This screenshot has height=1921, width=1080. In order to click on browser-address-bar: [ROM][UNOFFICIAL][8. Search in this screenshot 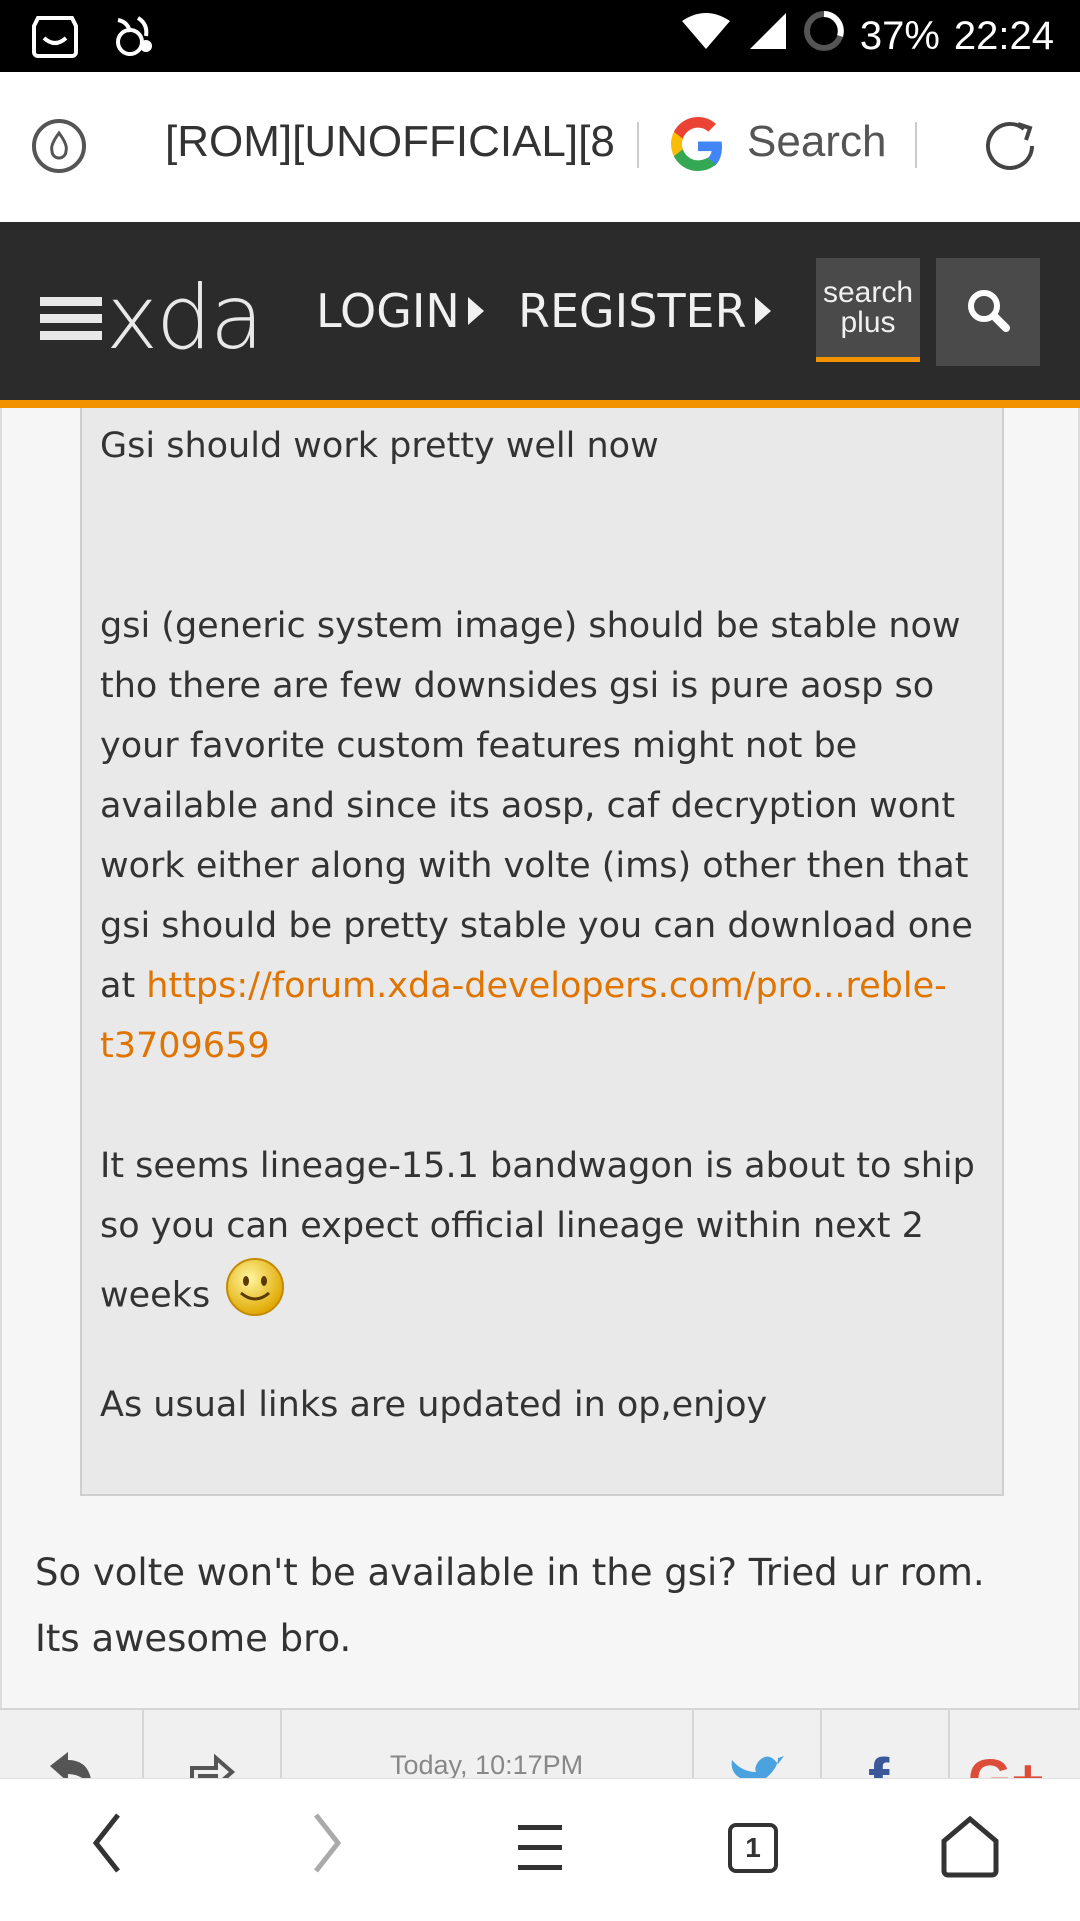, I will do `click(540, 147)`.